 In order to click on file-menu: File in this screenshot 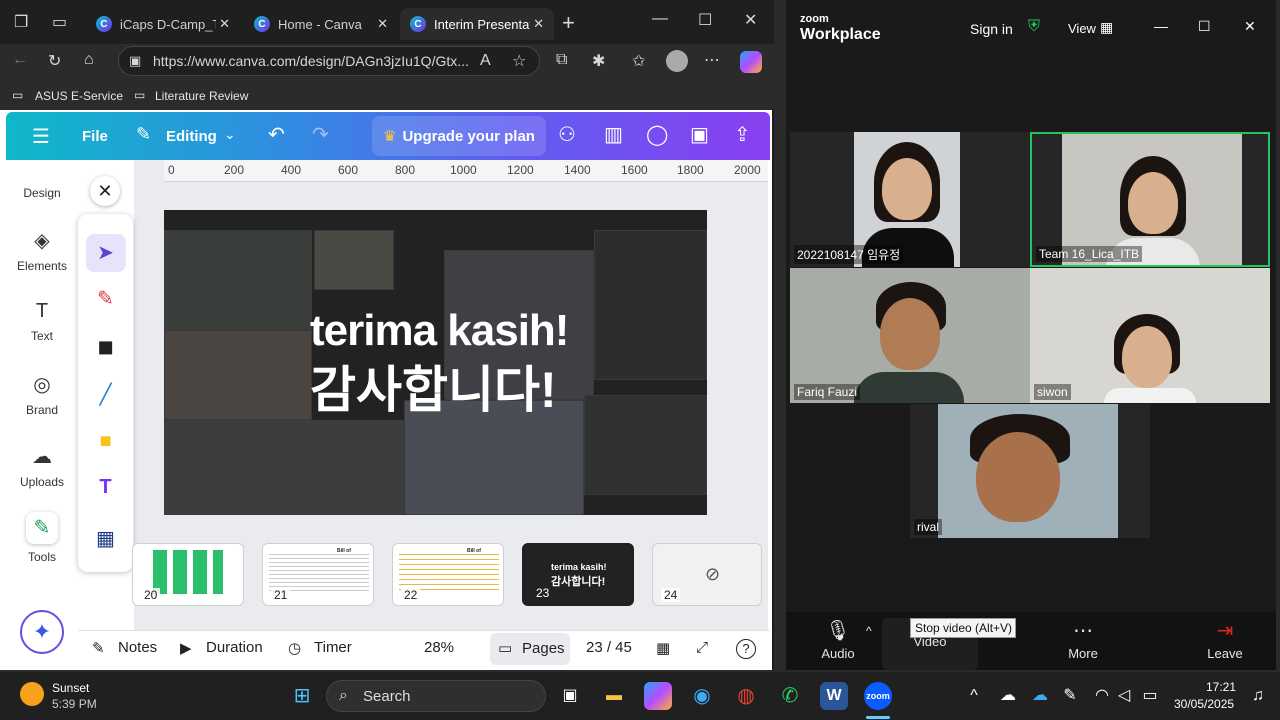, I will do `click(95, 136)`.